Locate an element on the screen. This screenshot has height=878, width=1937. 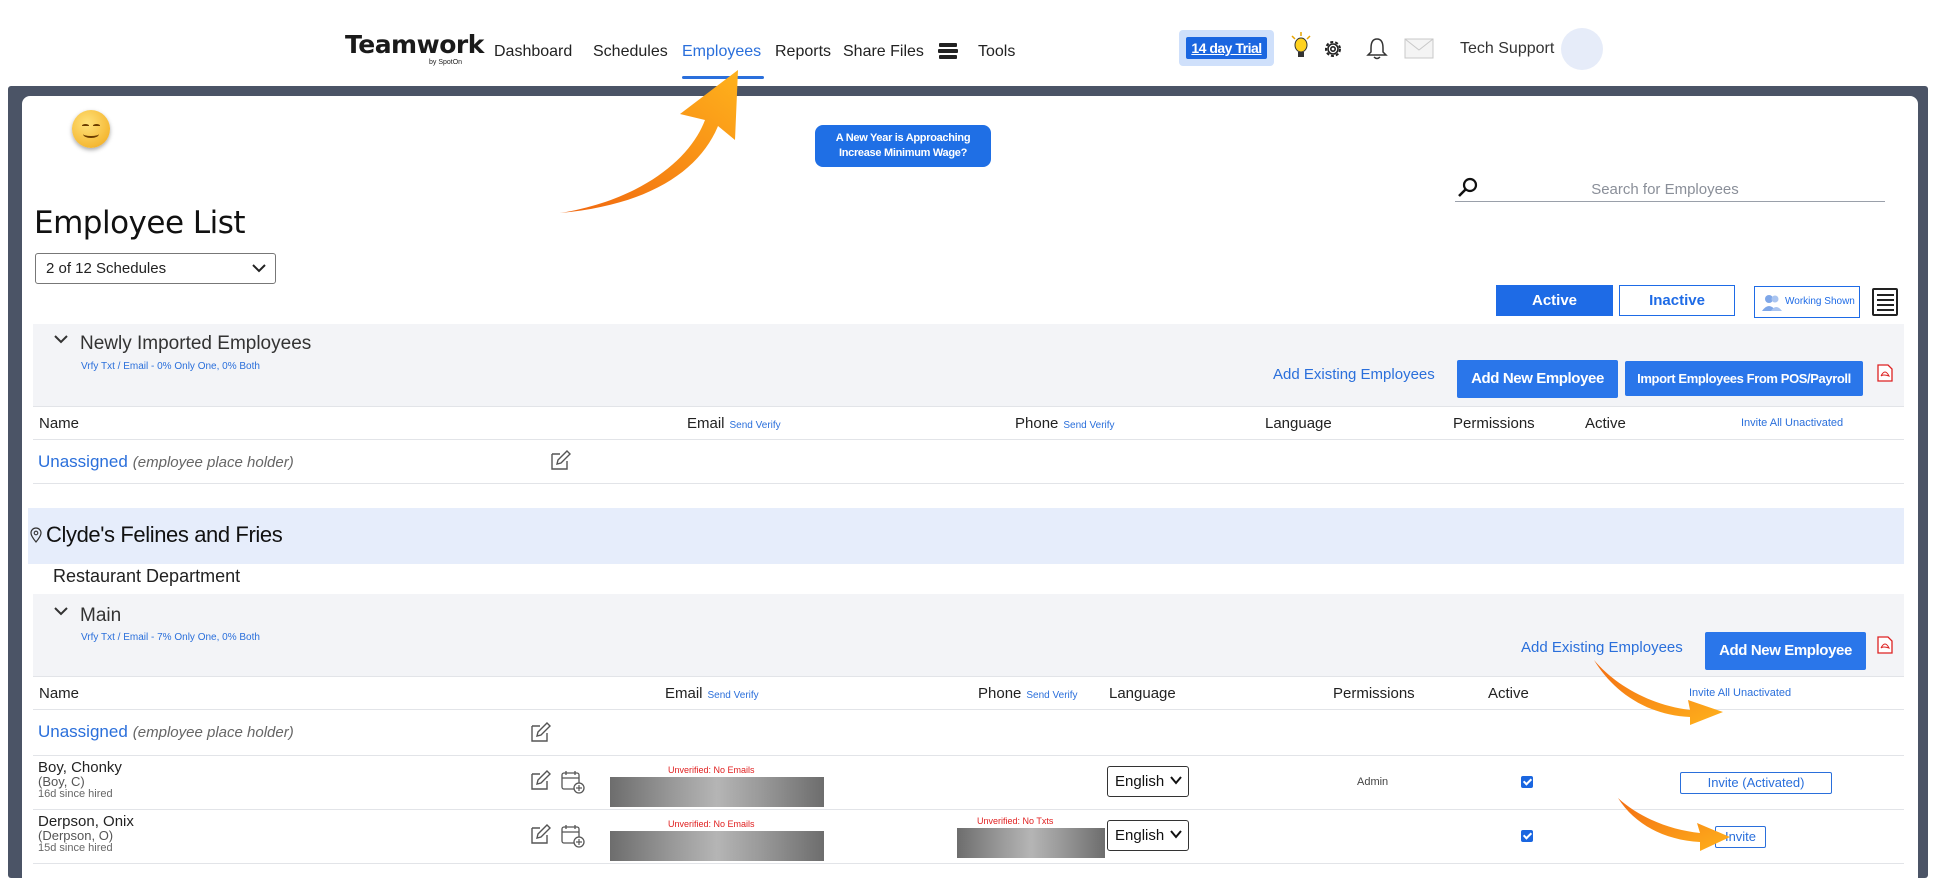
employee-name-block: Boy, Chonky (Boy, C) 16d since hired is located at coordinates (80, 780).